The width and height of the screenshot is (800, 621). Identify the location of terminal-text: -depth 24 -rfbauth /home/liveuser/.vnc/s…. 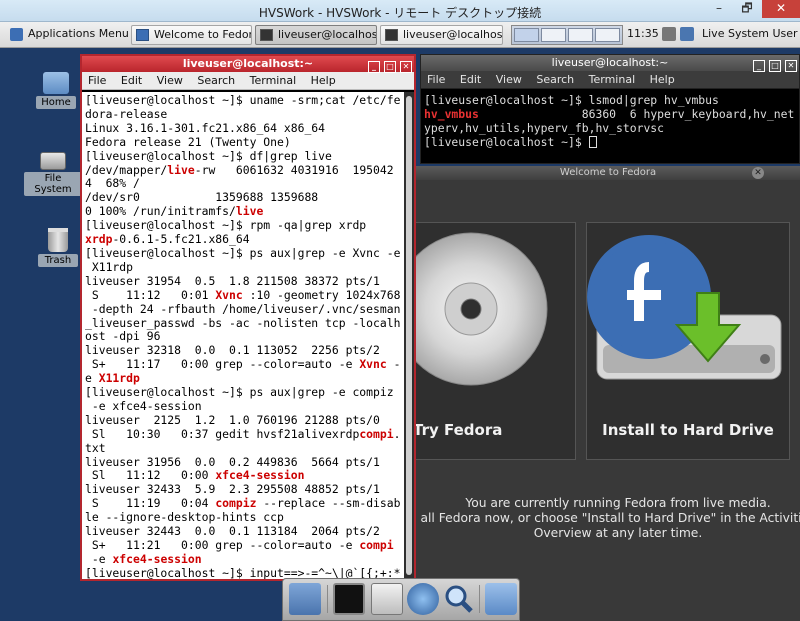
(243, 308).